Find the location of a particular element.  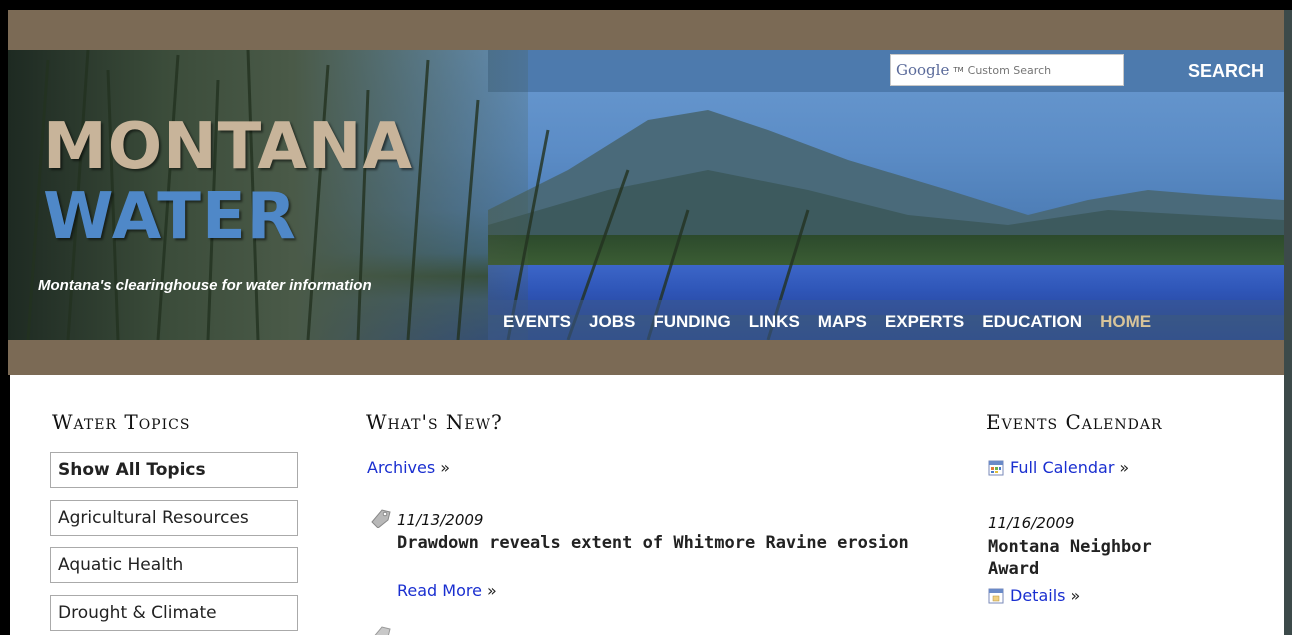

full-calendar-arrow: » is located at coordinates (1124, 467).